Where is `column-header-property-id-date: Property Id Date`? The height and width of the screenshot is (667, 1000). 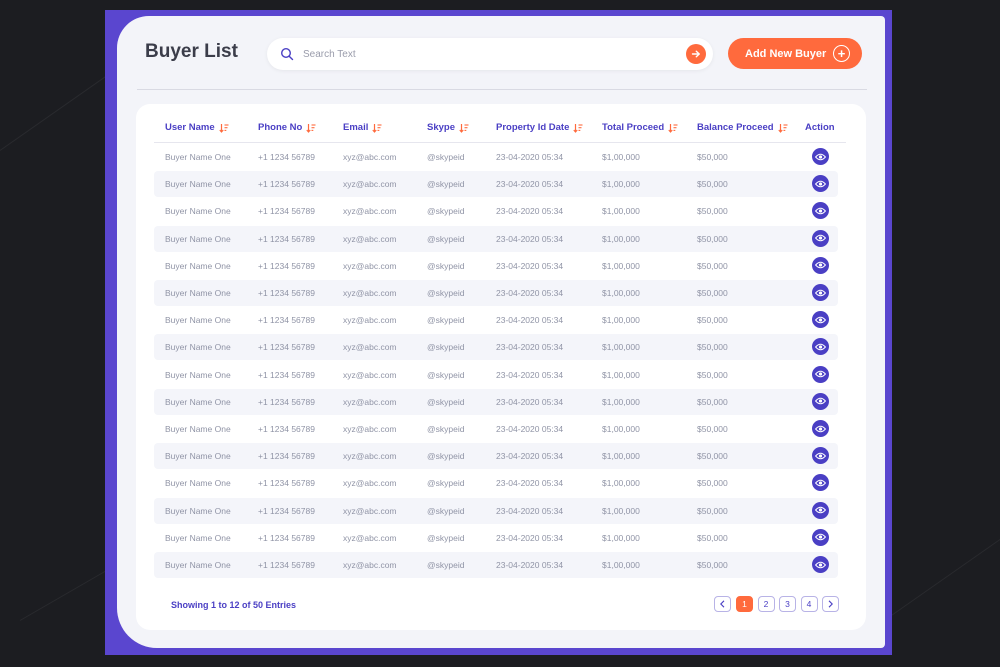 column-header-property-id-date: Property Id Date is located at coordinates (539, 127).